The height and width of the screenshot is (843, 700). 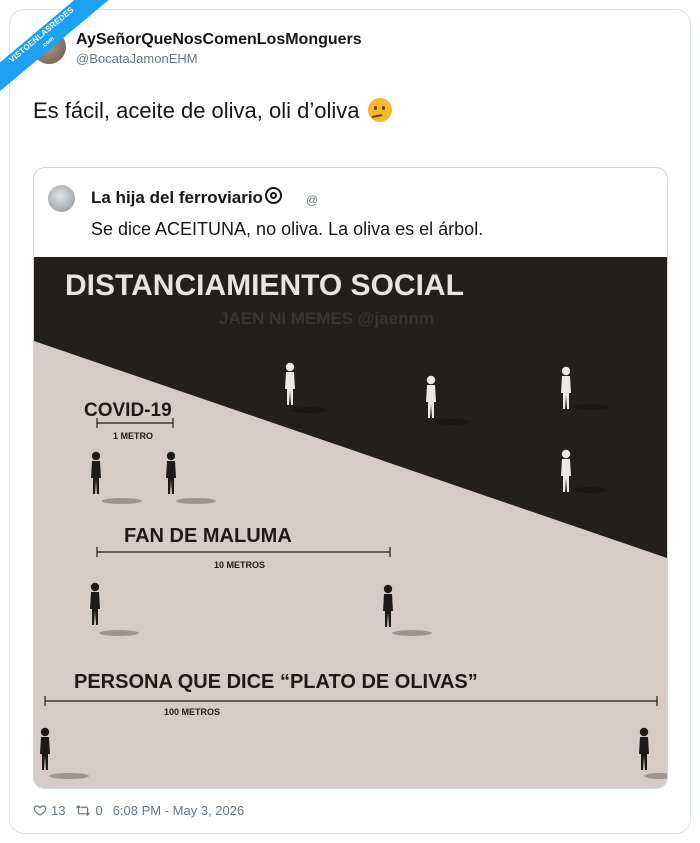 I want to click on quoted-author-handle: @, so click(x=312, y=200).